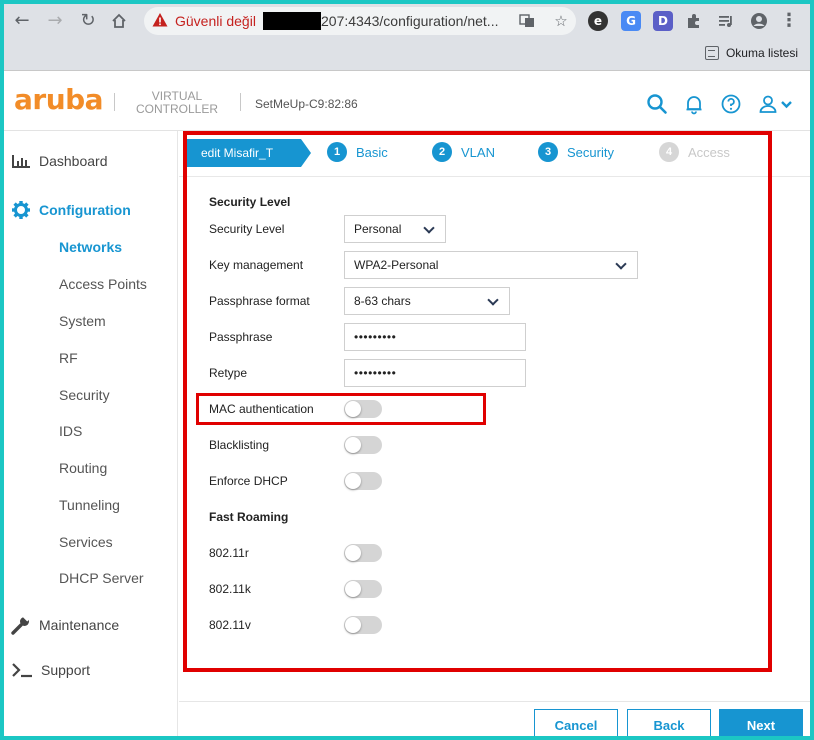 The image size is (814, 740). What do you see at coordinates (657, 104) in the screenshot?
I see `search-icon` at bounding box center [657, 104].